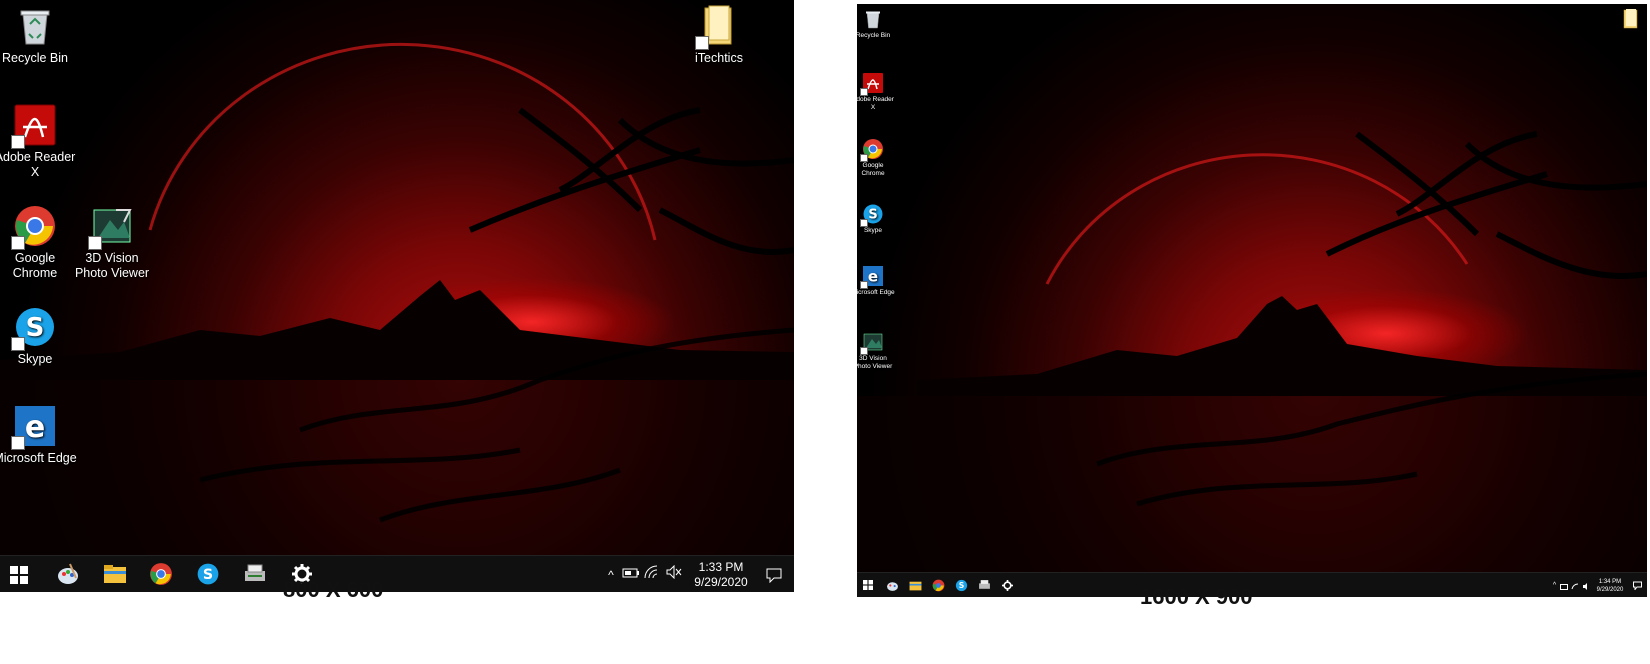 This screenshot has width=1650, height=664. What do you see at coordinates (721, 566) in the screenshot?
I see `clock-time: 1:33 PM` at bounding box center [721, 566].